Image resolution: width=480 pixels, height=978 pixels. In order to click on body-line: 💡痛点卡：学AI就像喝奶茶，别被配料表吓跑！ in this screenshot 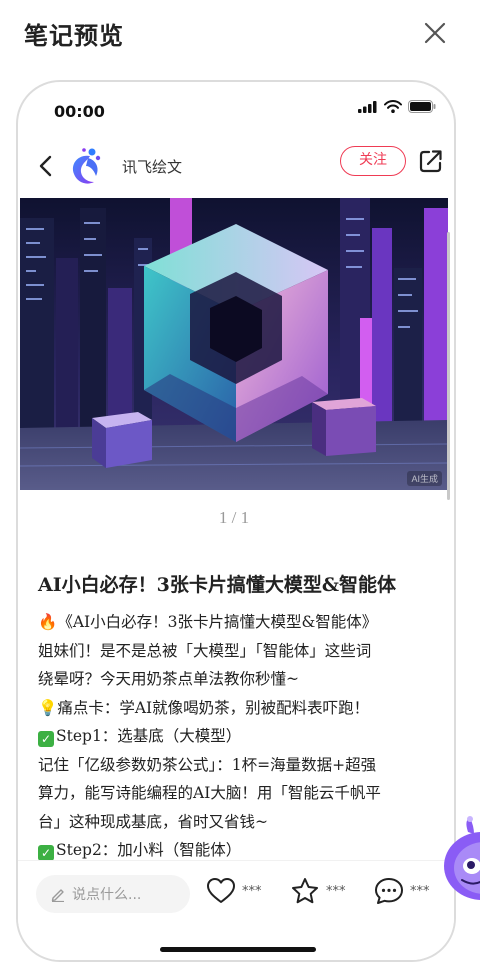, I will do `click(204, 707)`.